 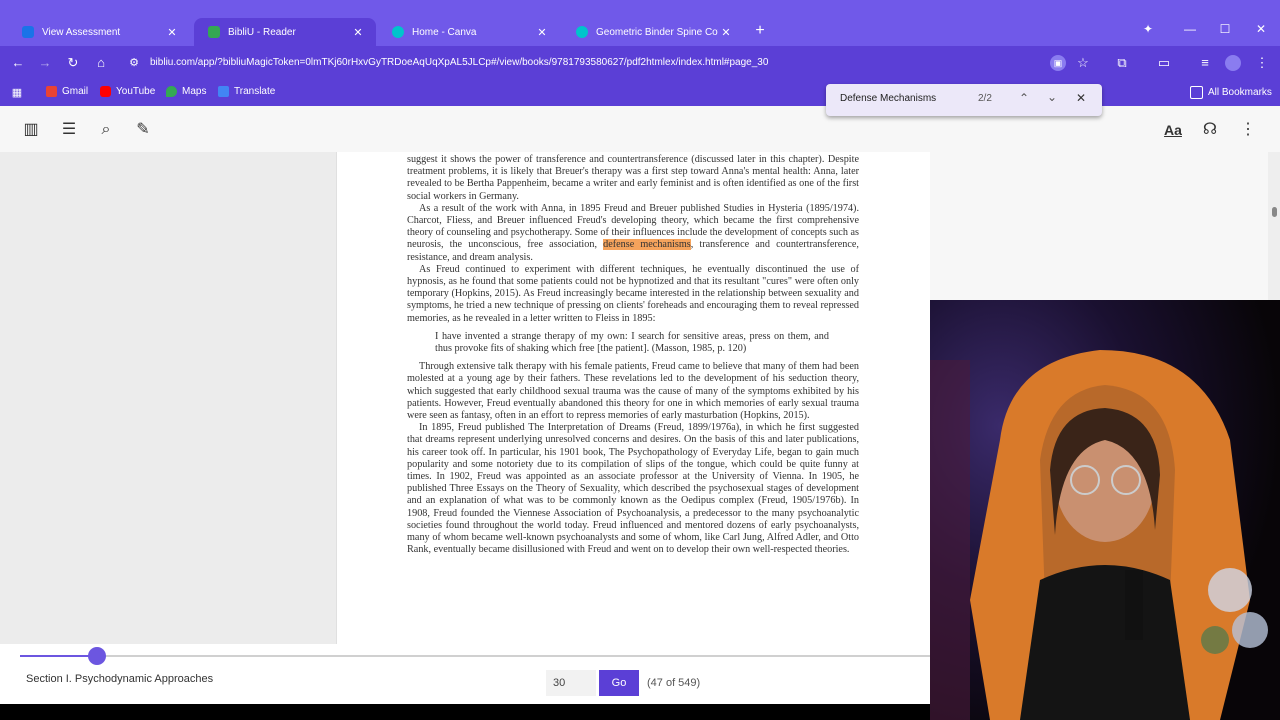 What do you see at coordinates (1233, 63) in the screenshot?
I see `profile-avatar-icon` at bounding box center [1233, 63].